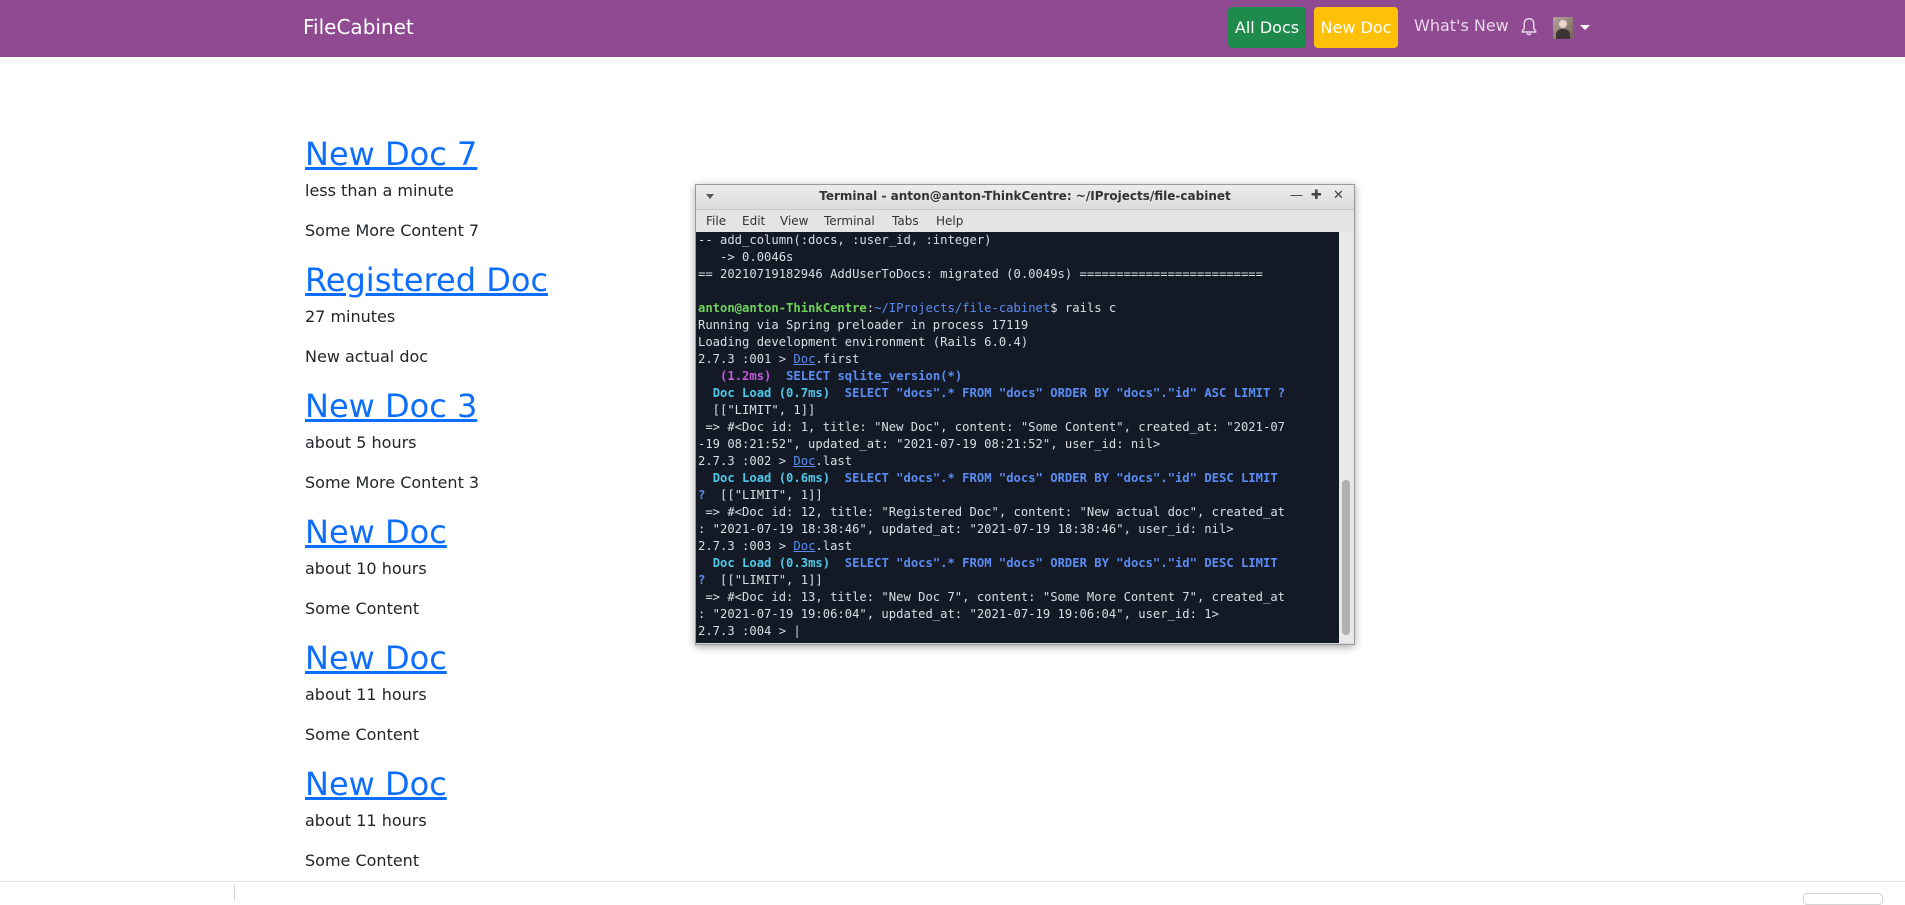 The image size is (1905, 905). I want to click on scrollbar-thumb, so click(1346, 557).